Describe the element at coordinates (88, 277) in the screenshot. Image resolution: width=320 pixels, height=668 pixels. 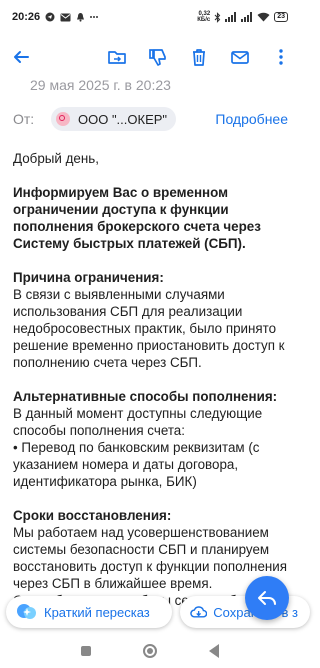
I see `reason-title: Причина ограничения:` at that location.